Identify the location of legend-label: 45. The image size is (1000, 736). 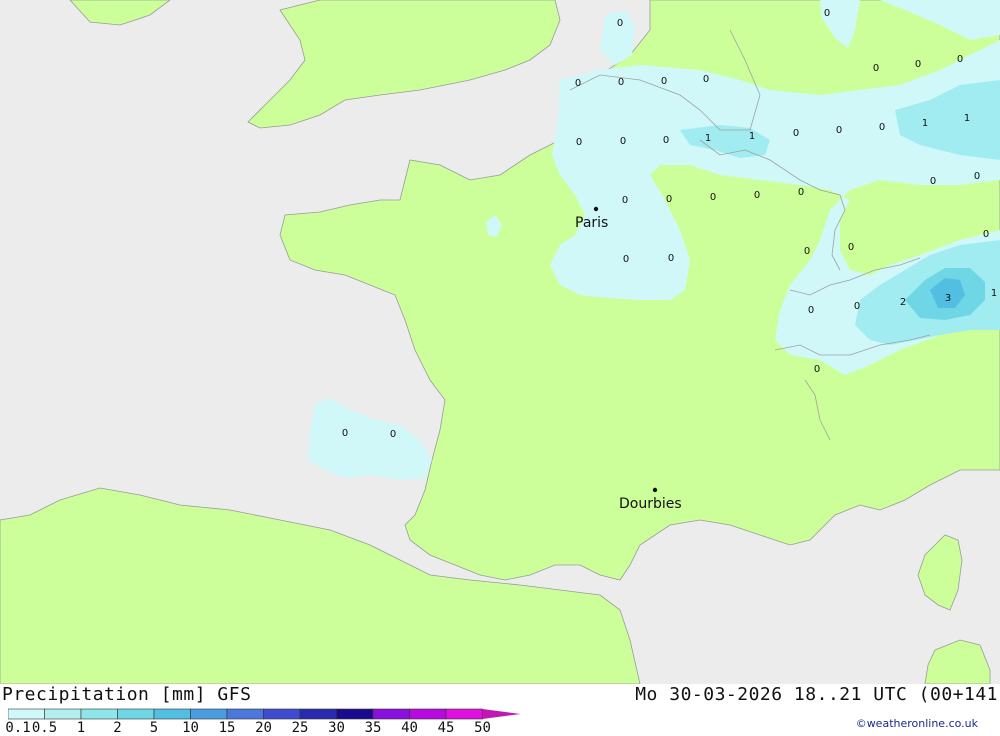
(446, 728).